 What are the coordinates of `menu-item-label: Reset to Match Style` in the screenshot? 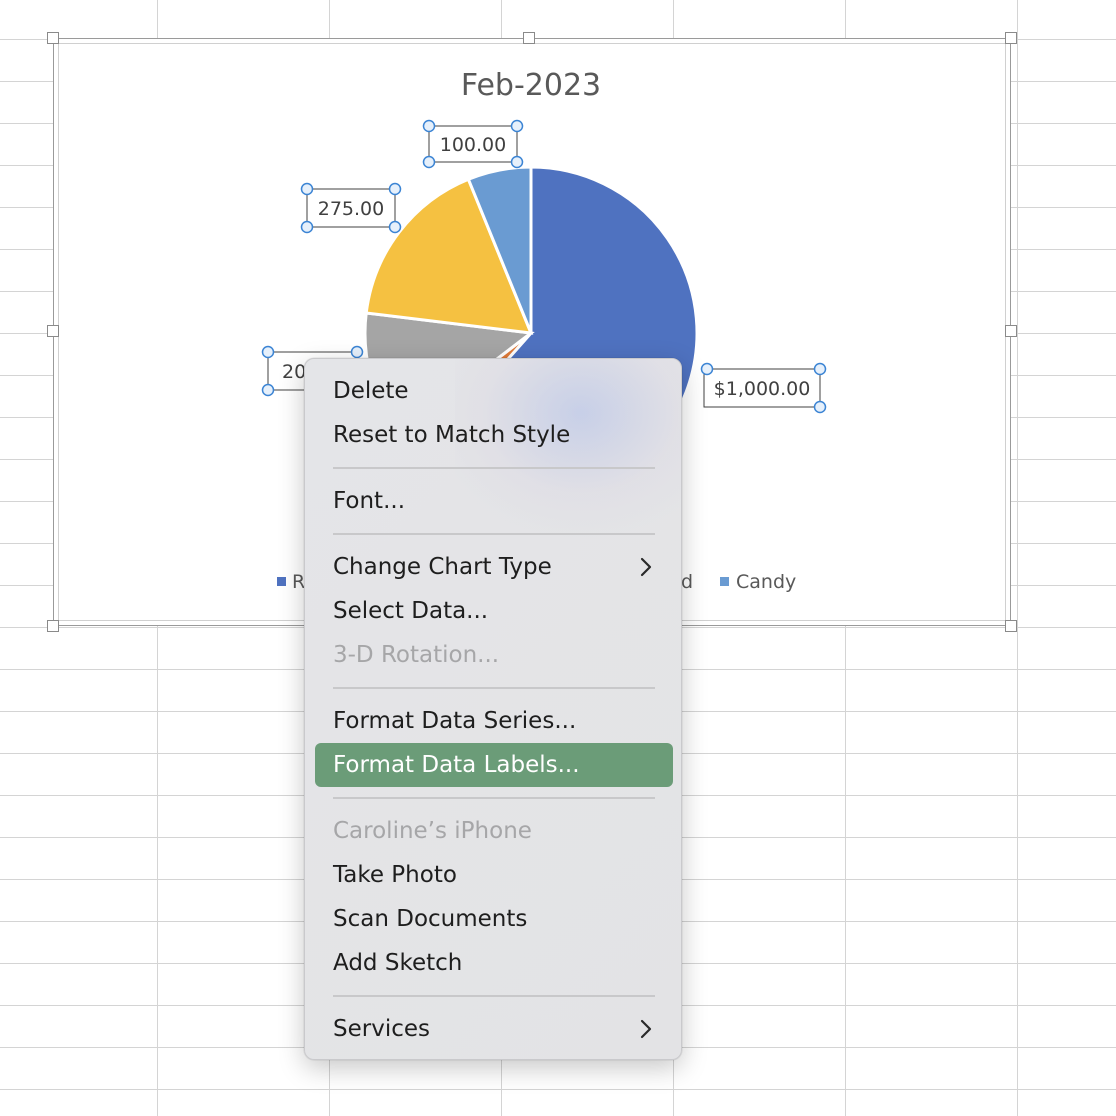 It's located at (452, 435).